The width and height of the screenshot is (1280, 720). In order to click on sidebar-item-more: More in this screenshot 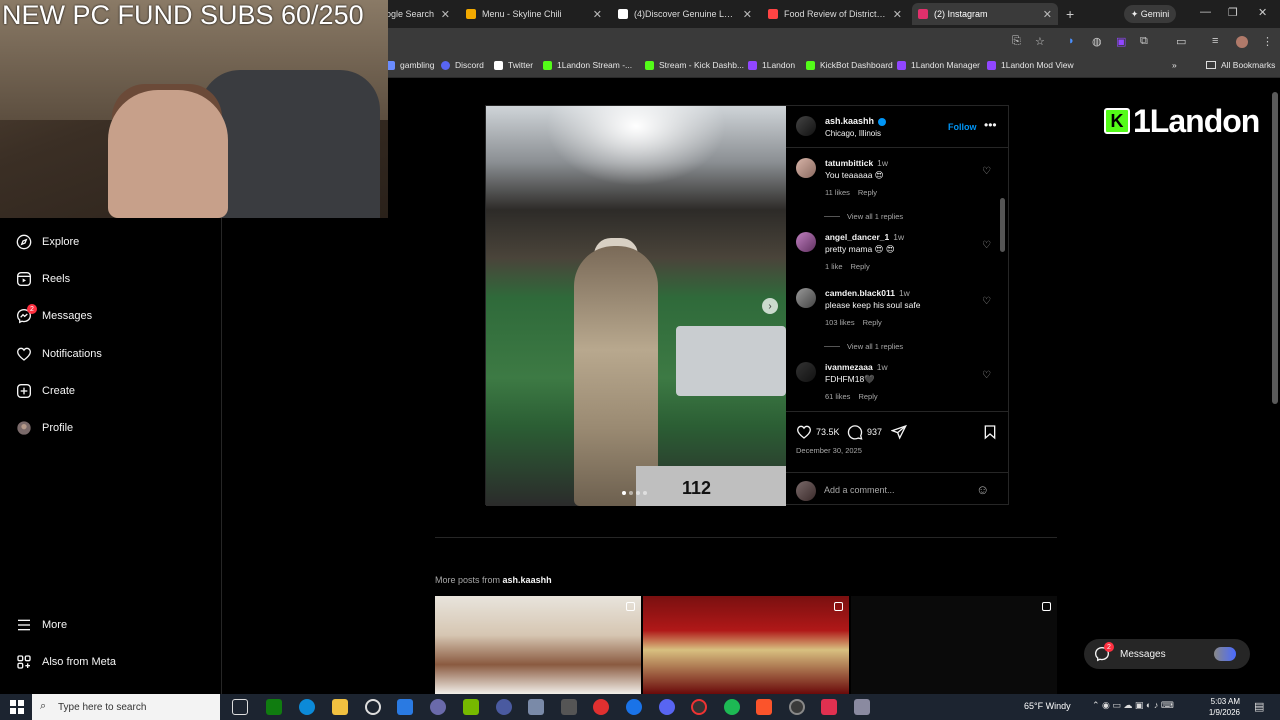, I will do `click(41, 625)`.